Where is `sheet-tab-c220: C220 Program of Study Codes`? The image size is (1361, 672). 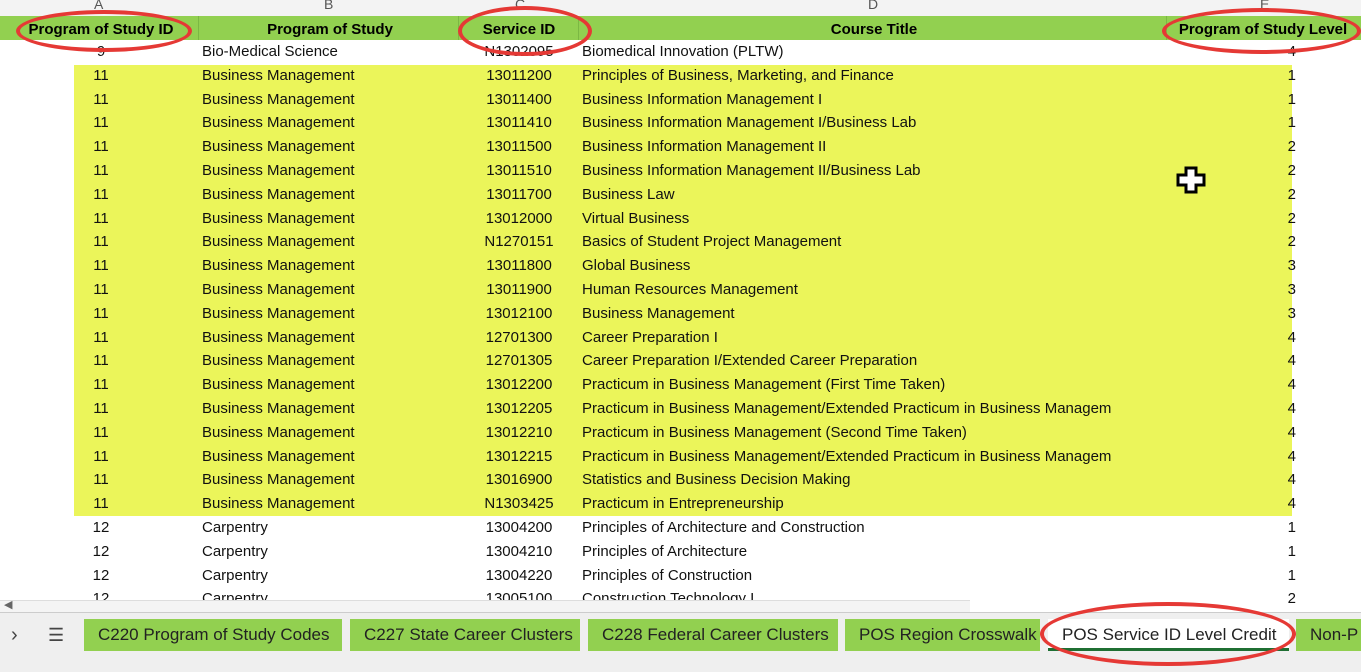
sheet-tab-c220: C220 Program of Study Codes is located at coordinates (213, 635).